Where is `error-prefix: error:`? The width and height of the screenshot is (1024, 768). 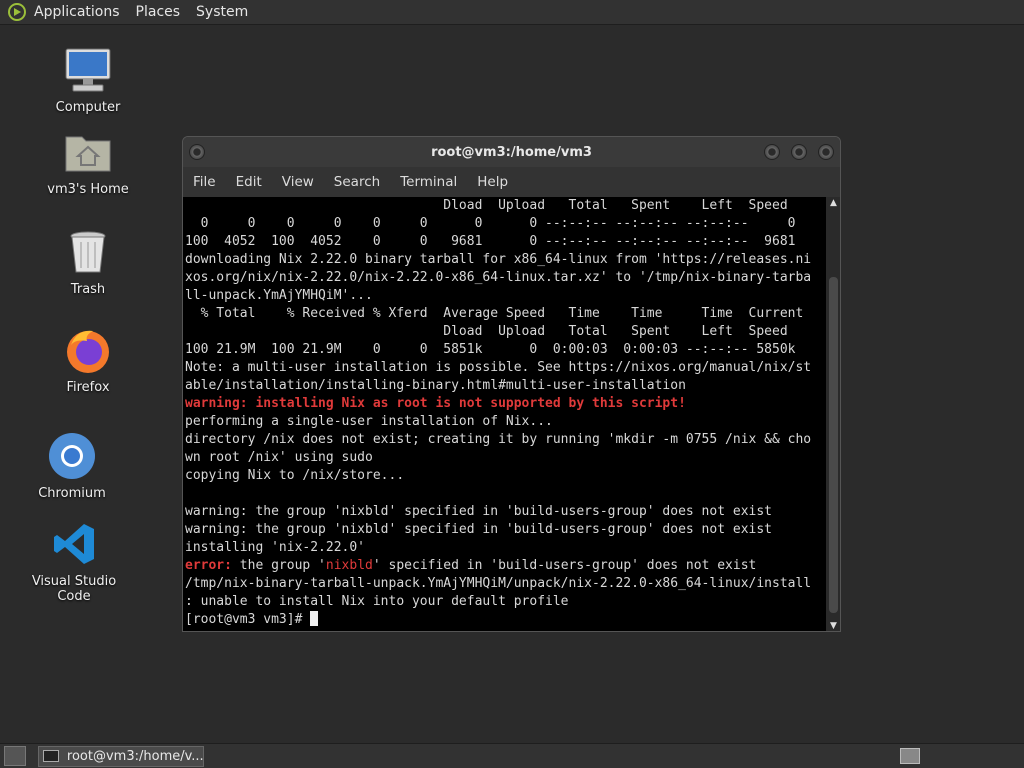 error-prefix: error: is located at coordinates (208, 565).